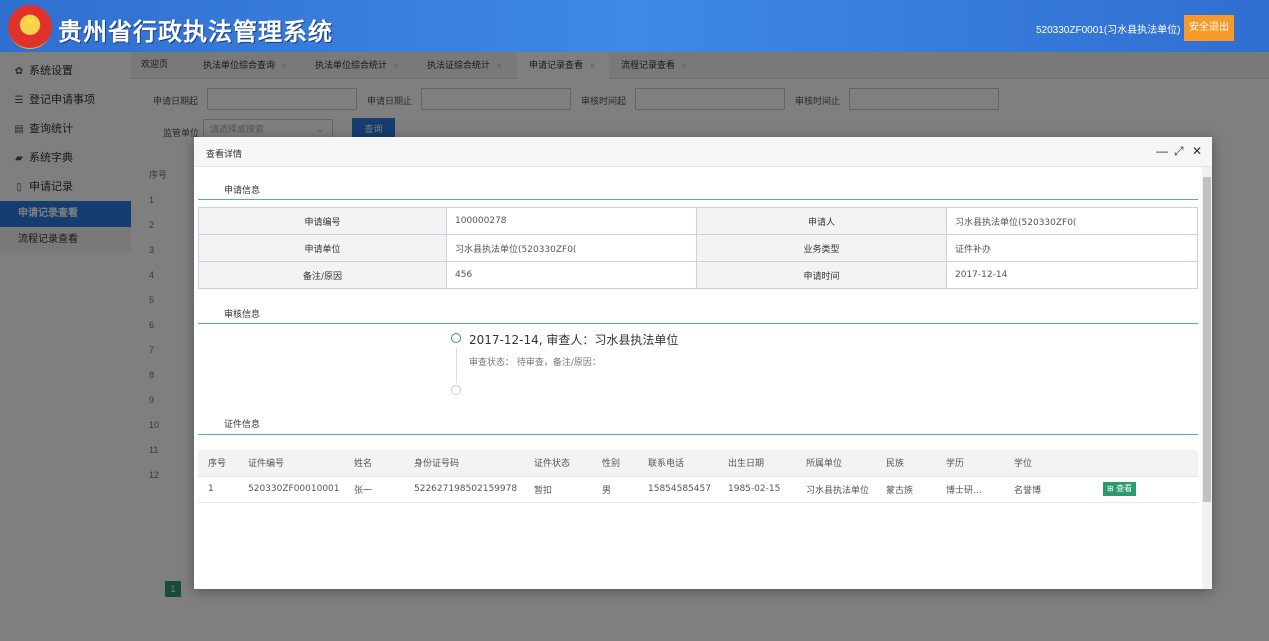  What do you see at coordinates (836, 463) in the screenshot?
I see `col-header: 所属单位` at bounding box center [836, 463].